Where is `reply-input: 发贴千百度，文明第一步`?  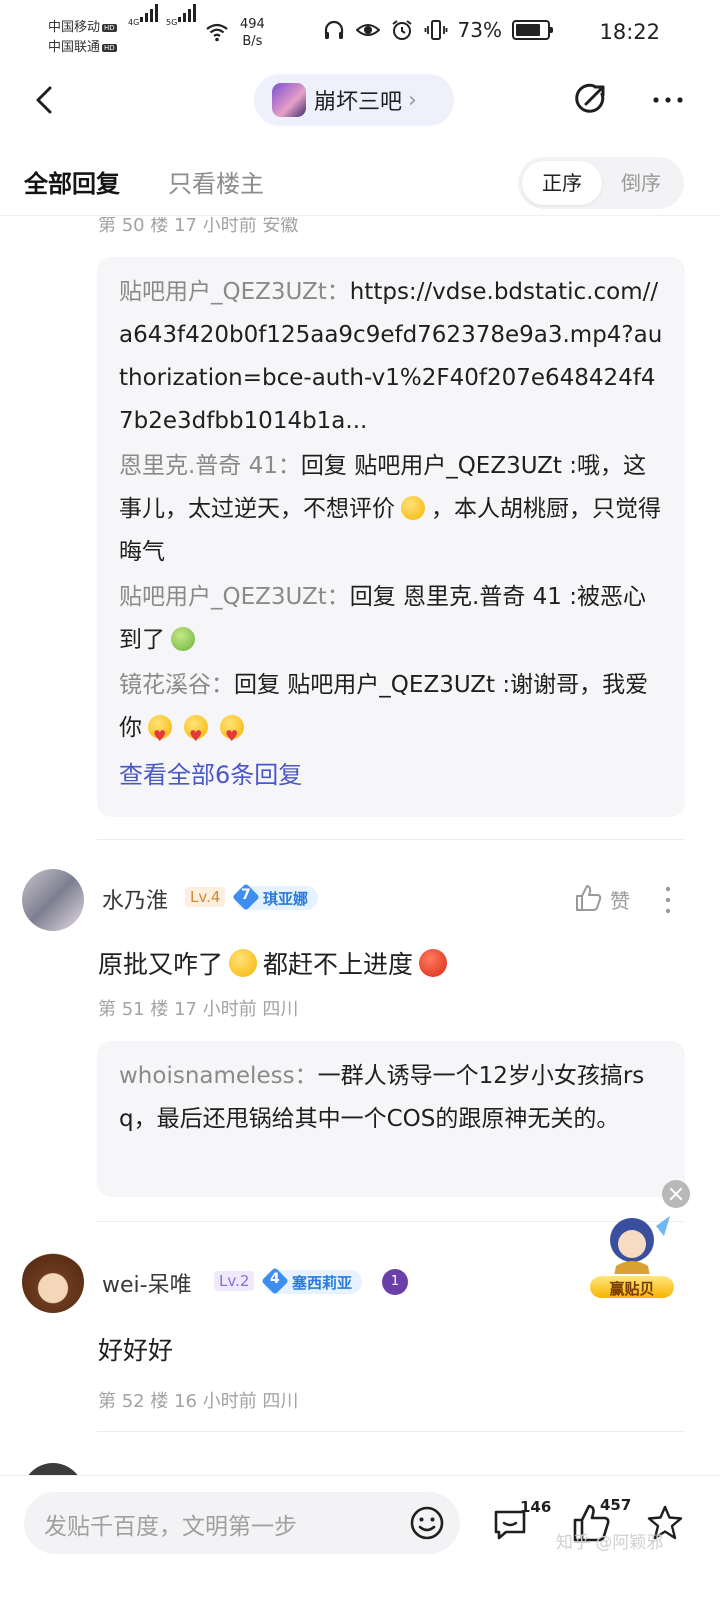 reply-input: 发贴千百度，文明第一步 is located at coordinates (242, 1523).